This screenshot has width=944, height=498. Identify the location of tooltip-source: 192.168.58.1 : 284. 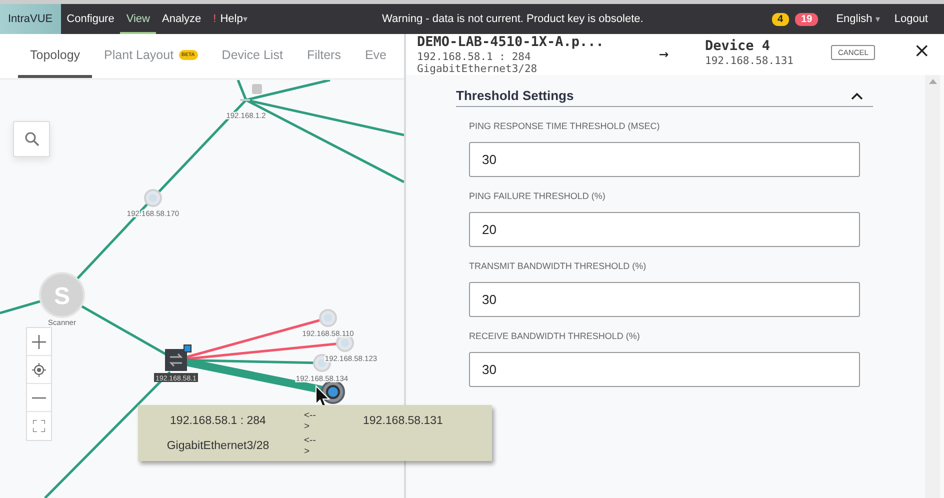
(218, 420).